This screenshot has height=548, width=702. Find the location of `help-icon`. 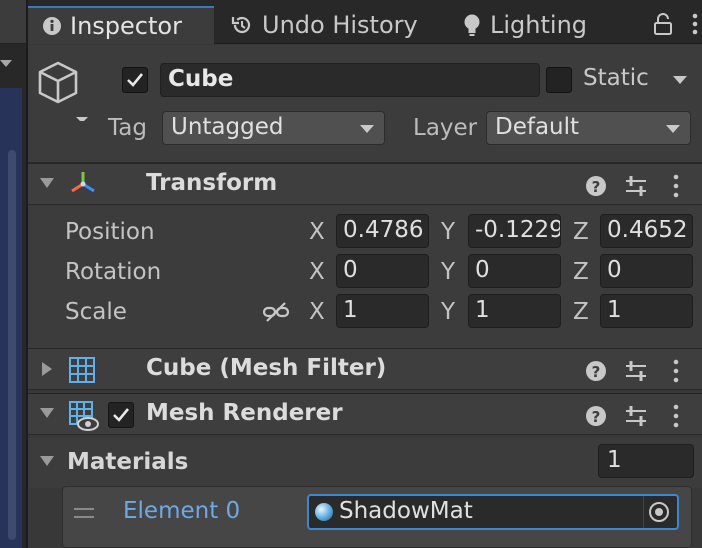

help-icon is located at coordinates (599, 185).